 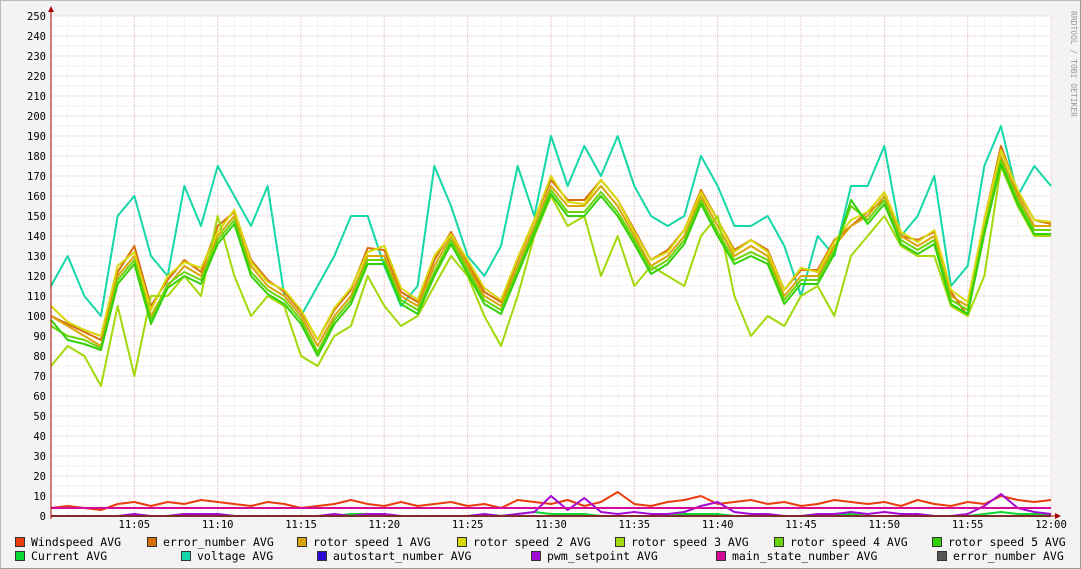 What do you see at coordinates (36, 37) in the screenshot?
I see `y-tick-label: 240` at bounding box center [36, 37].